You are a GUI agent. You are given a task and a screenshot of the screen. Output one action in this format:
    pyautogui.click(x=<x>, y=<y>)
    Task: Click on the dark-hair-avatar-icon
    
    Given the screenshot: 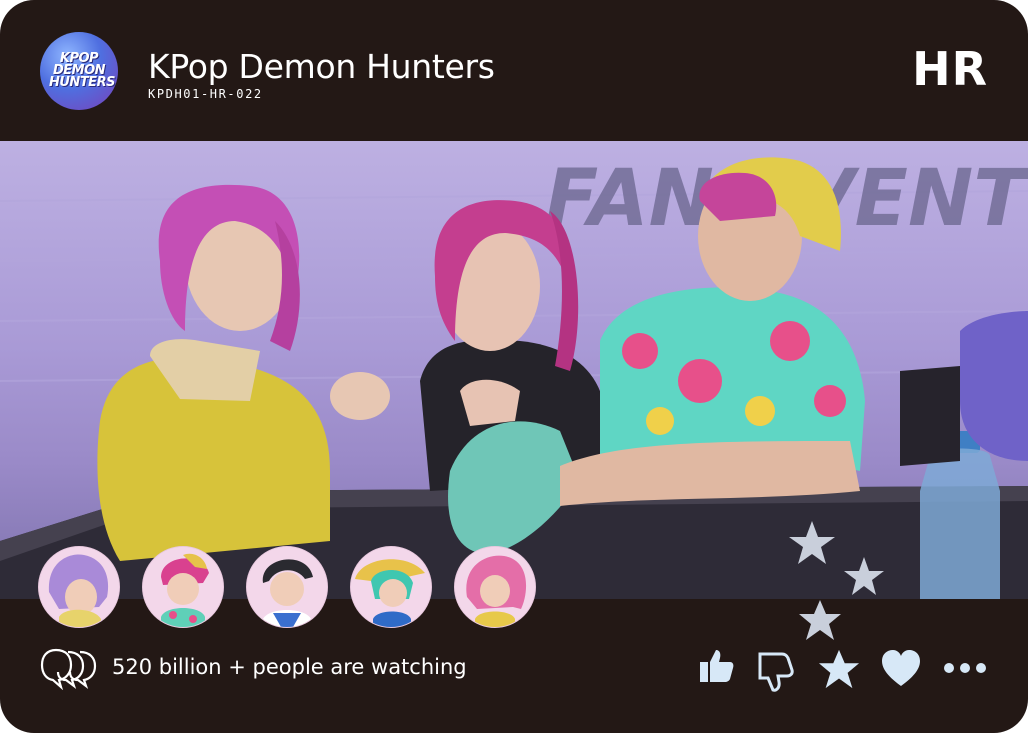 What is the action you would take?
    pyautogui.click(x=287, y=587)
    